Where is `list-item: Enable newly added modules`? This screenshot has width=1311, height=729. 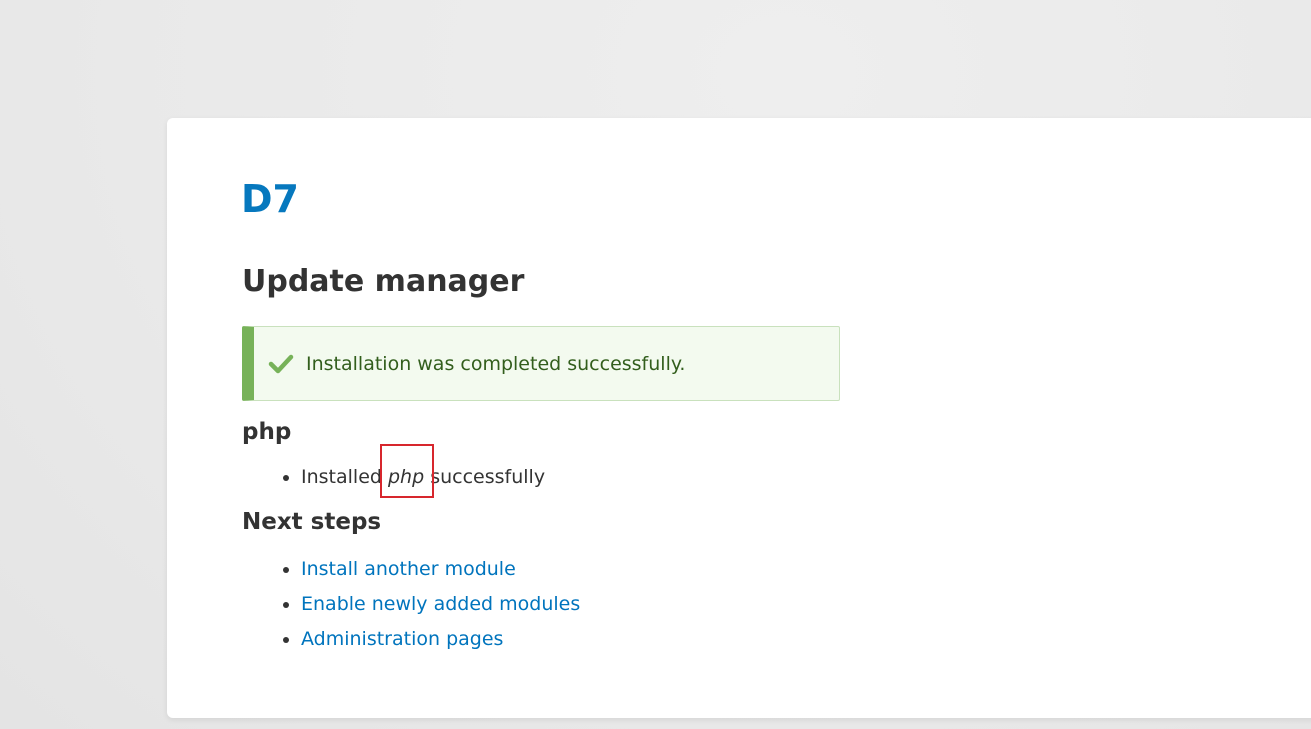
list-item: Enable newly added modules is located at coordinates (440, 604).